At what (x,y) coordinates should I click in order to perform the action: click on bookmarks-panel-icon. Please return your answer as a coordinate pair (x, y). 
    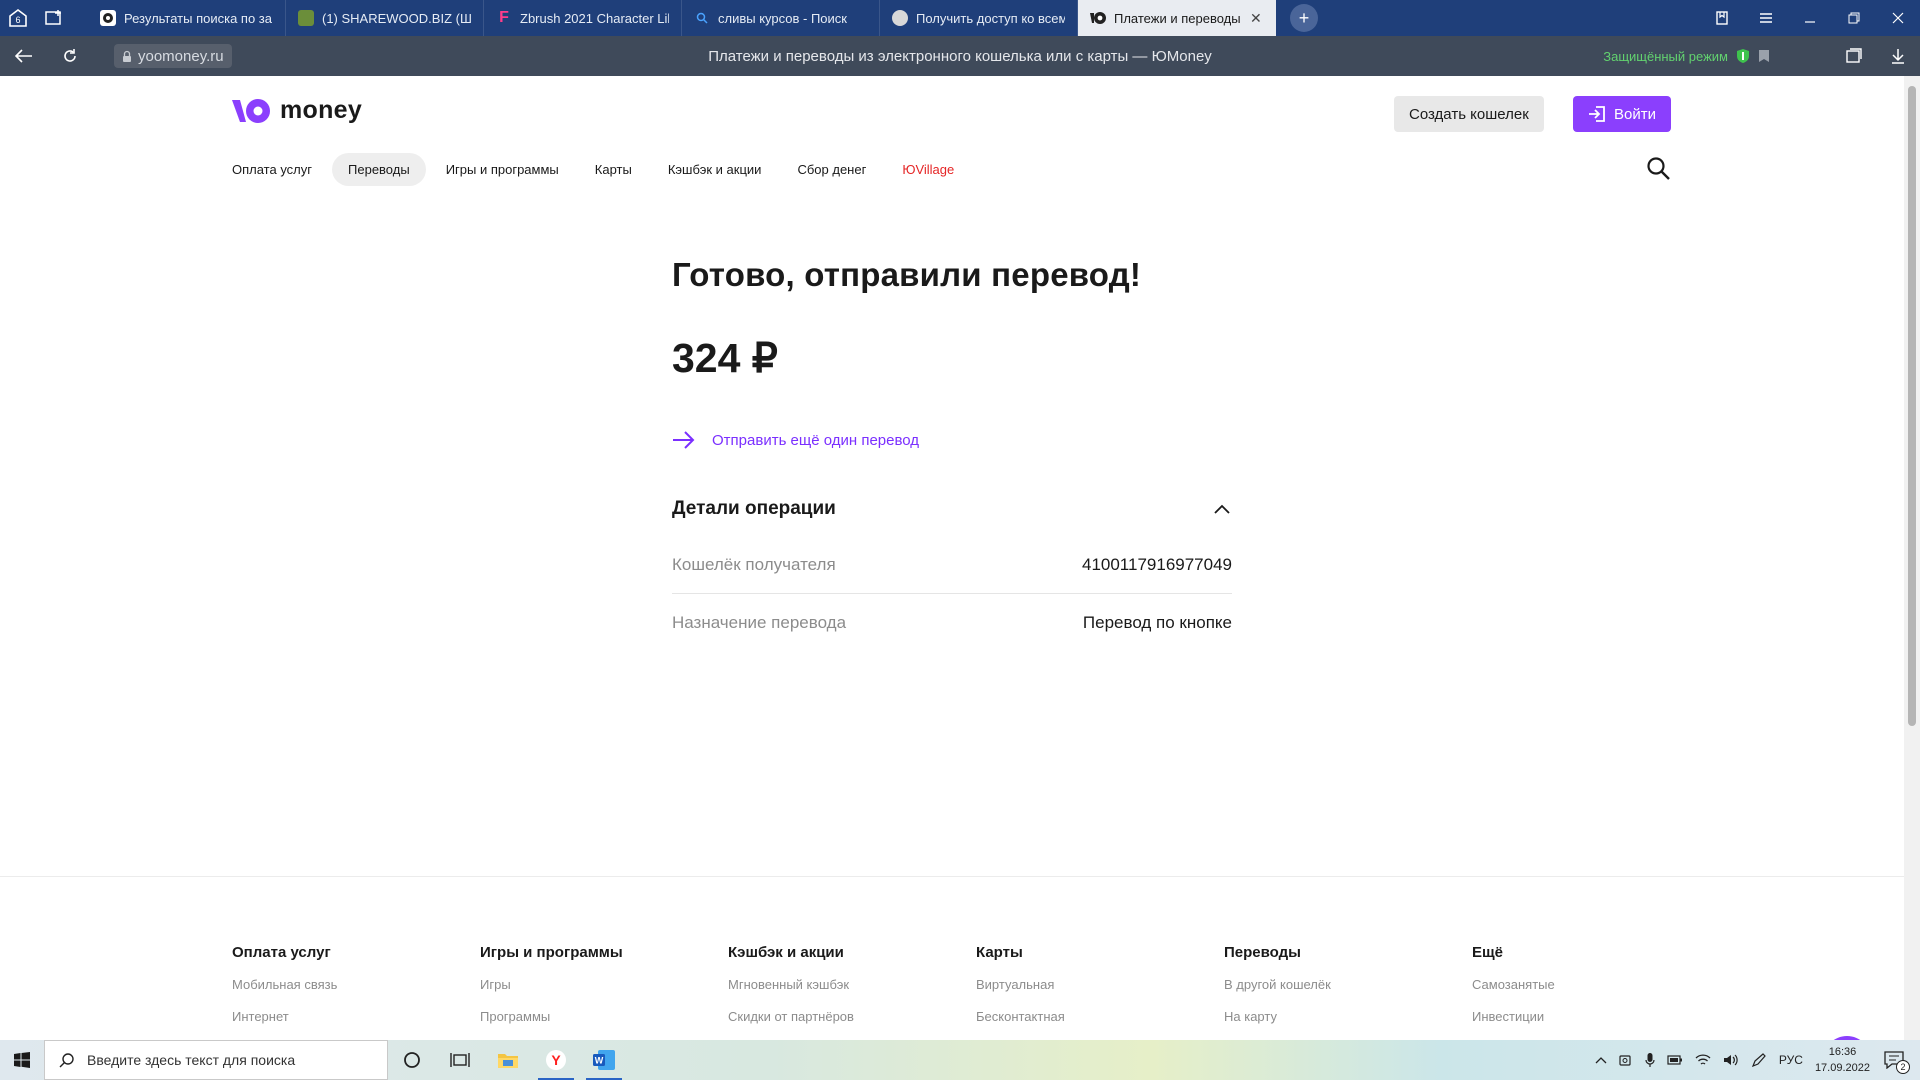
    Looking at the image, I should click on (1722, 18).